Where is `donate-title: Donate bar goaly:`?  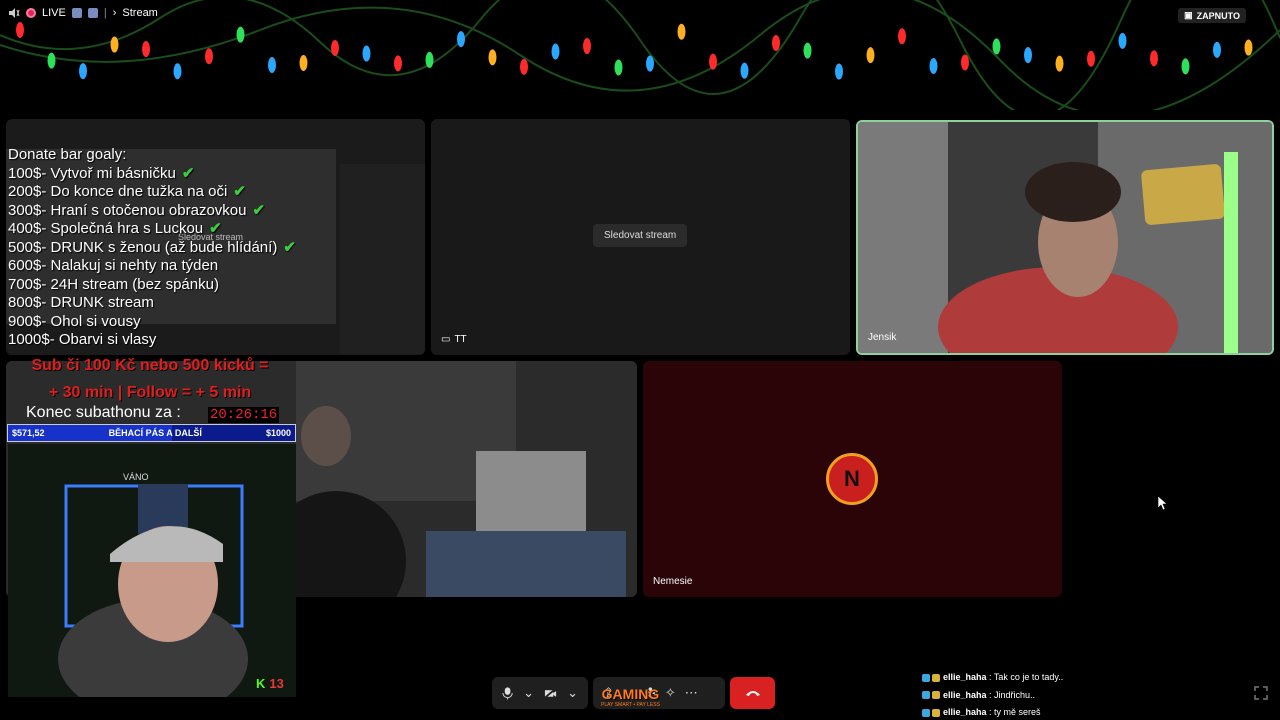 donate-title: Donate bar goaly: is located at coordinates (67, 154).